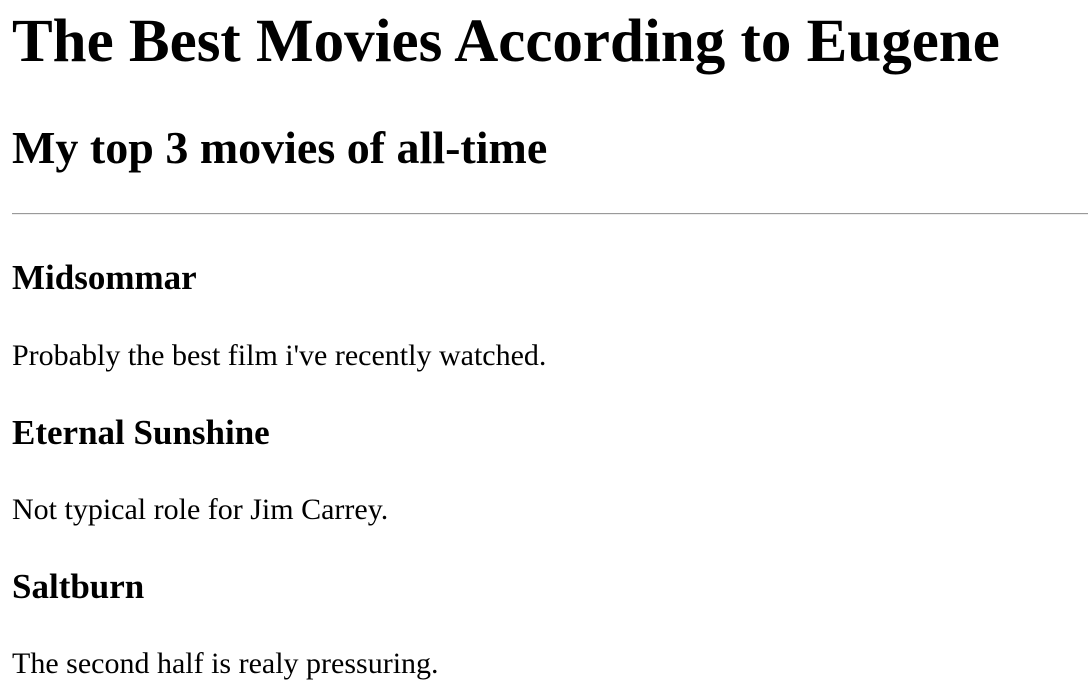  I want to click on movie-title-saltburn: Saltburn, so click(78, 586).